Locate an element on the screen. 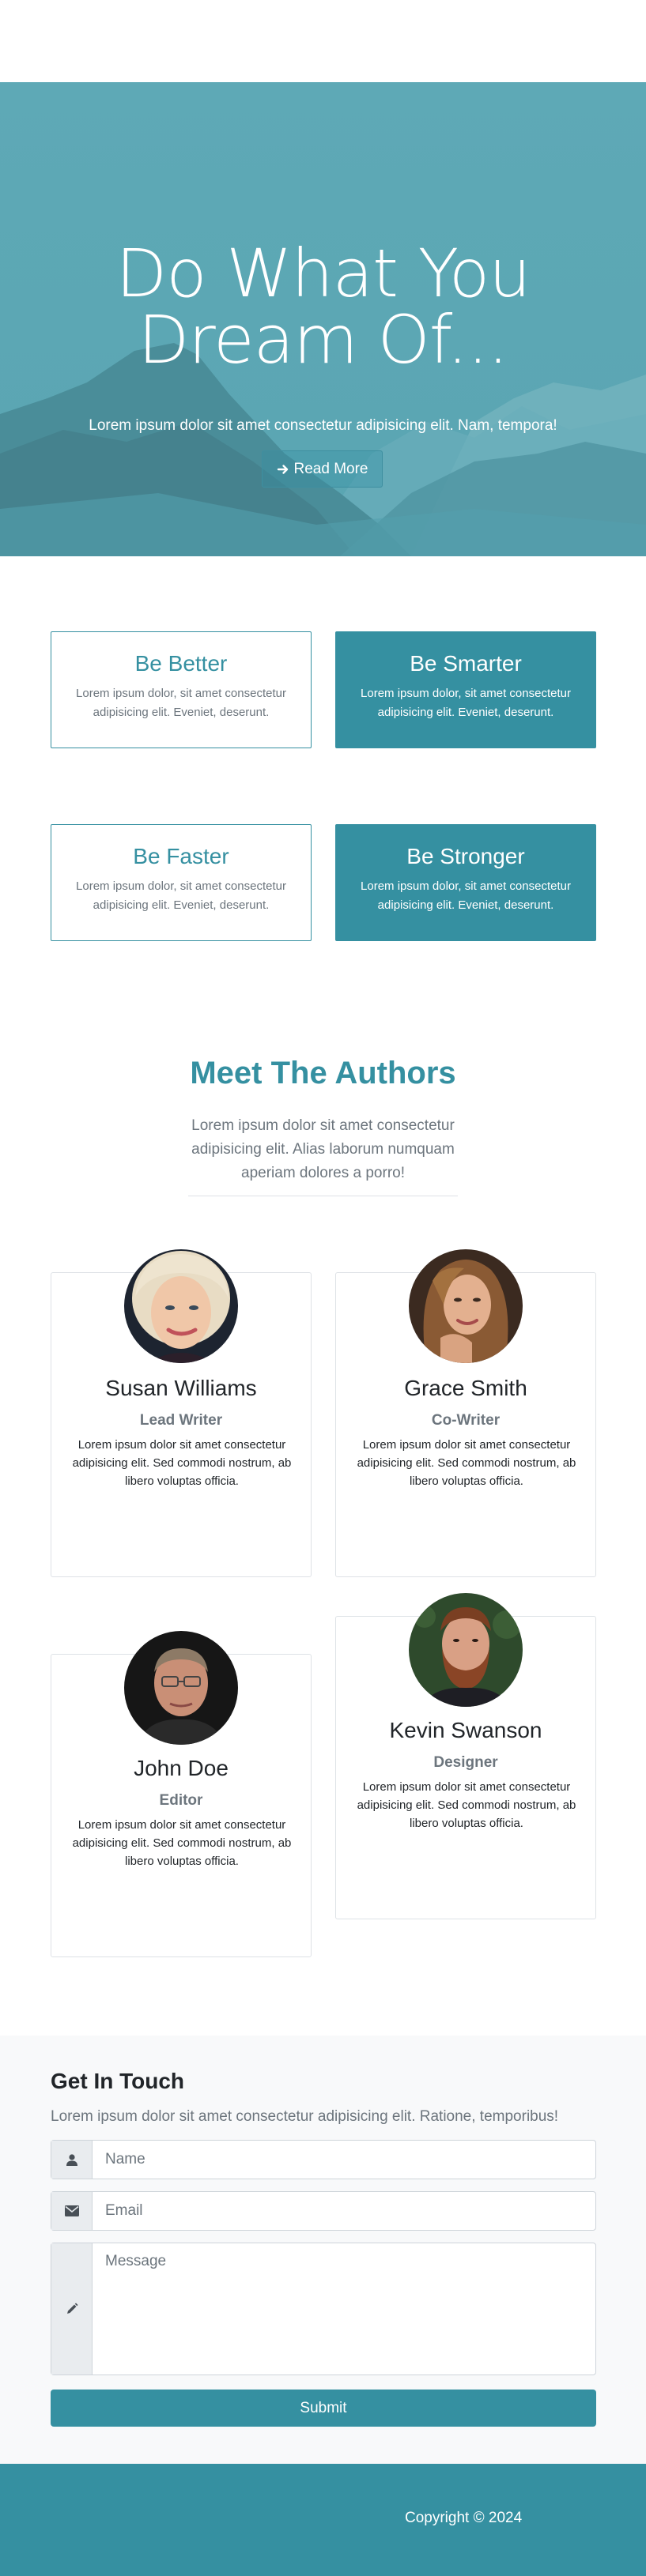 This screenshot has height=2576, width=646. submit-button: Submit is located at coordinates (323, 2408).